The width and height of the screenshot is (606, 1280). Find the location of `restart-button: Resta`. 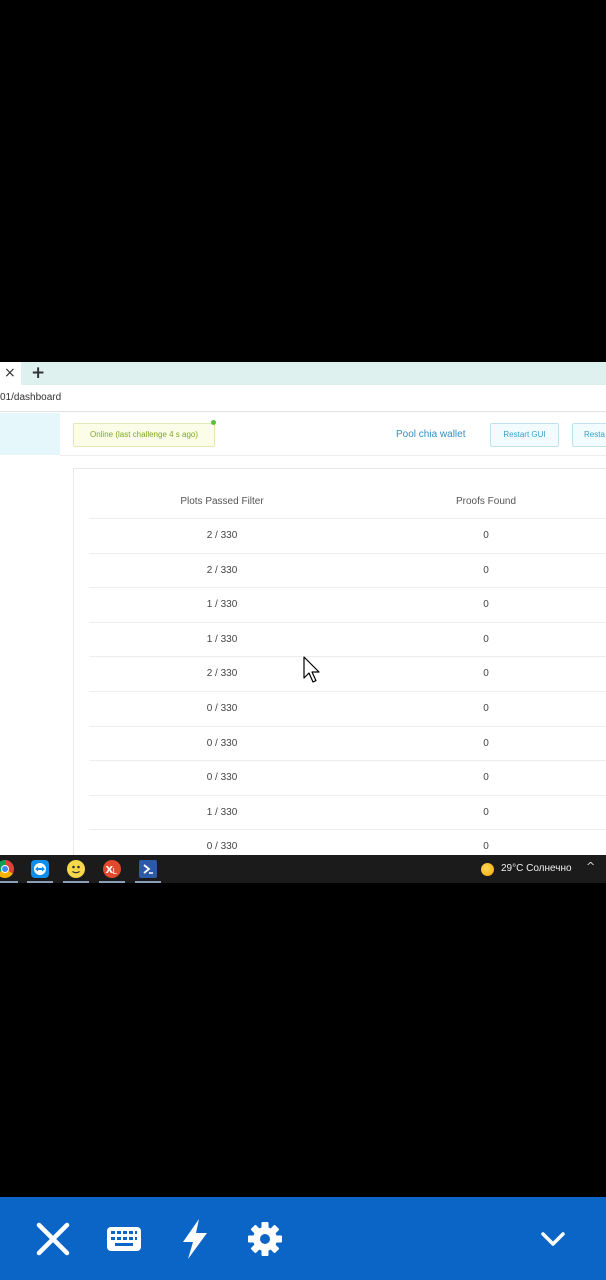

restart-button: Resta is located at coordinates (589, 435).